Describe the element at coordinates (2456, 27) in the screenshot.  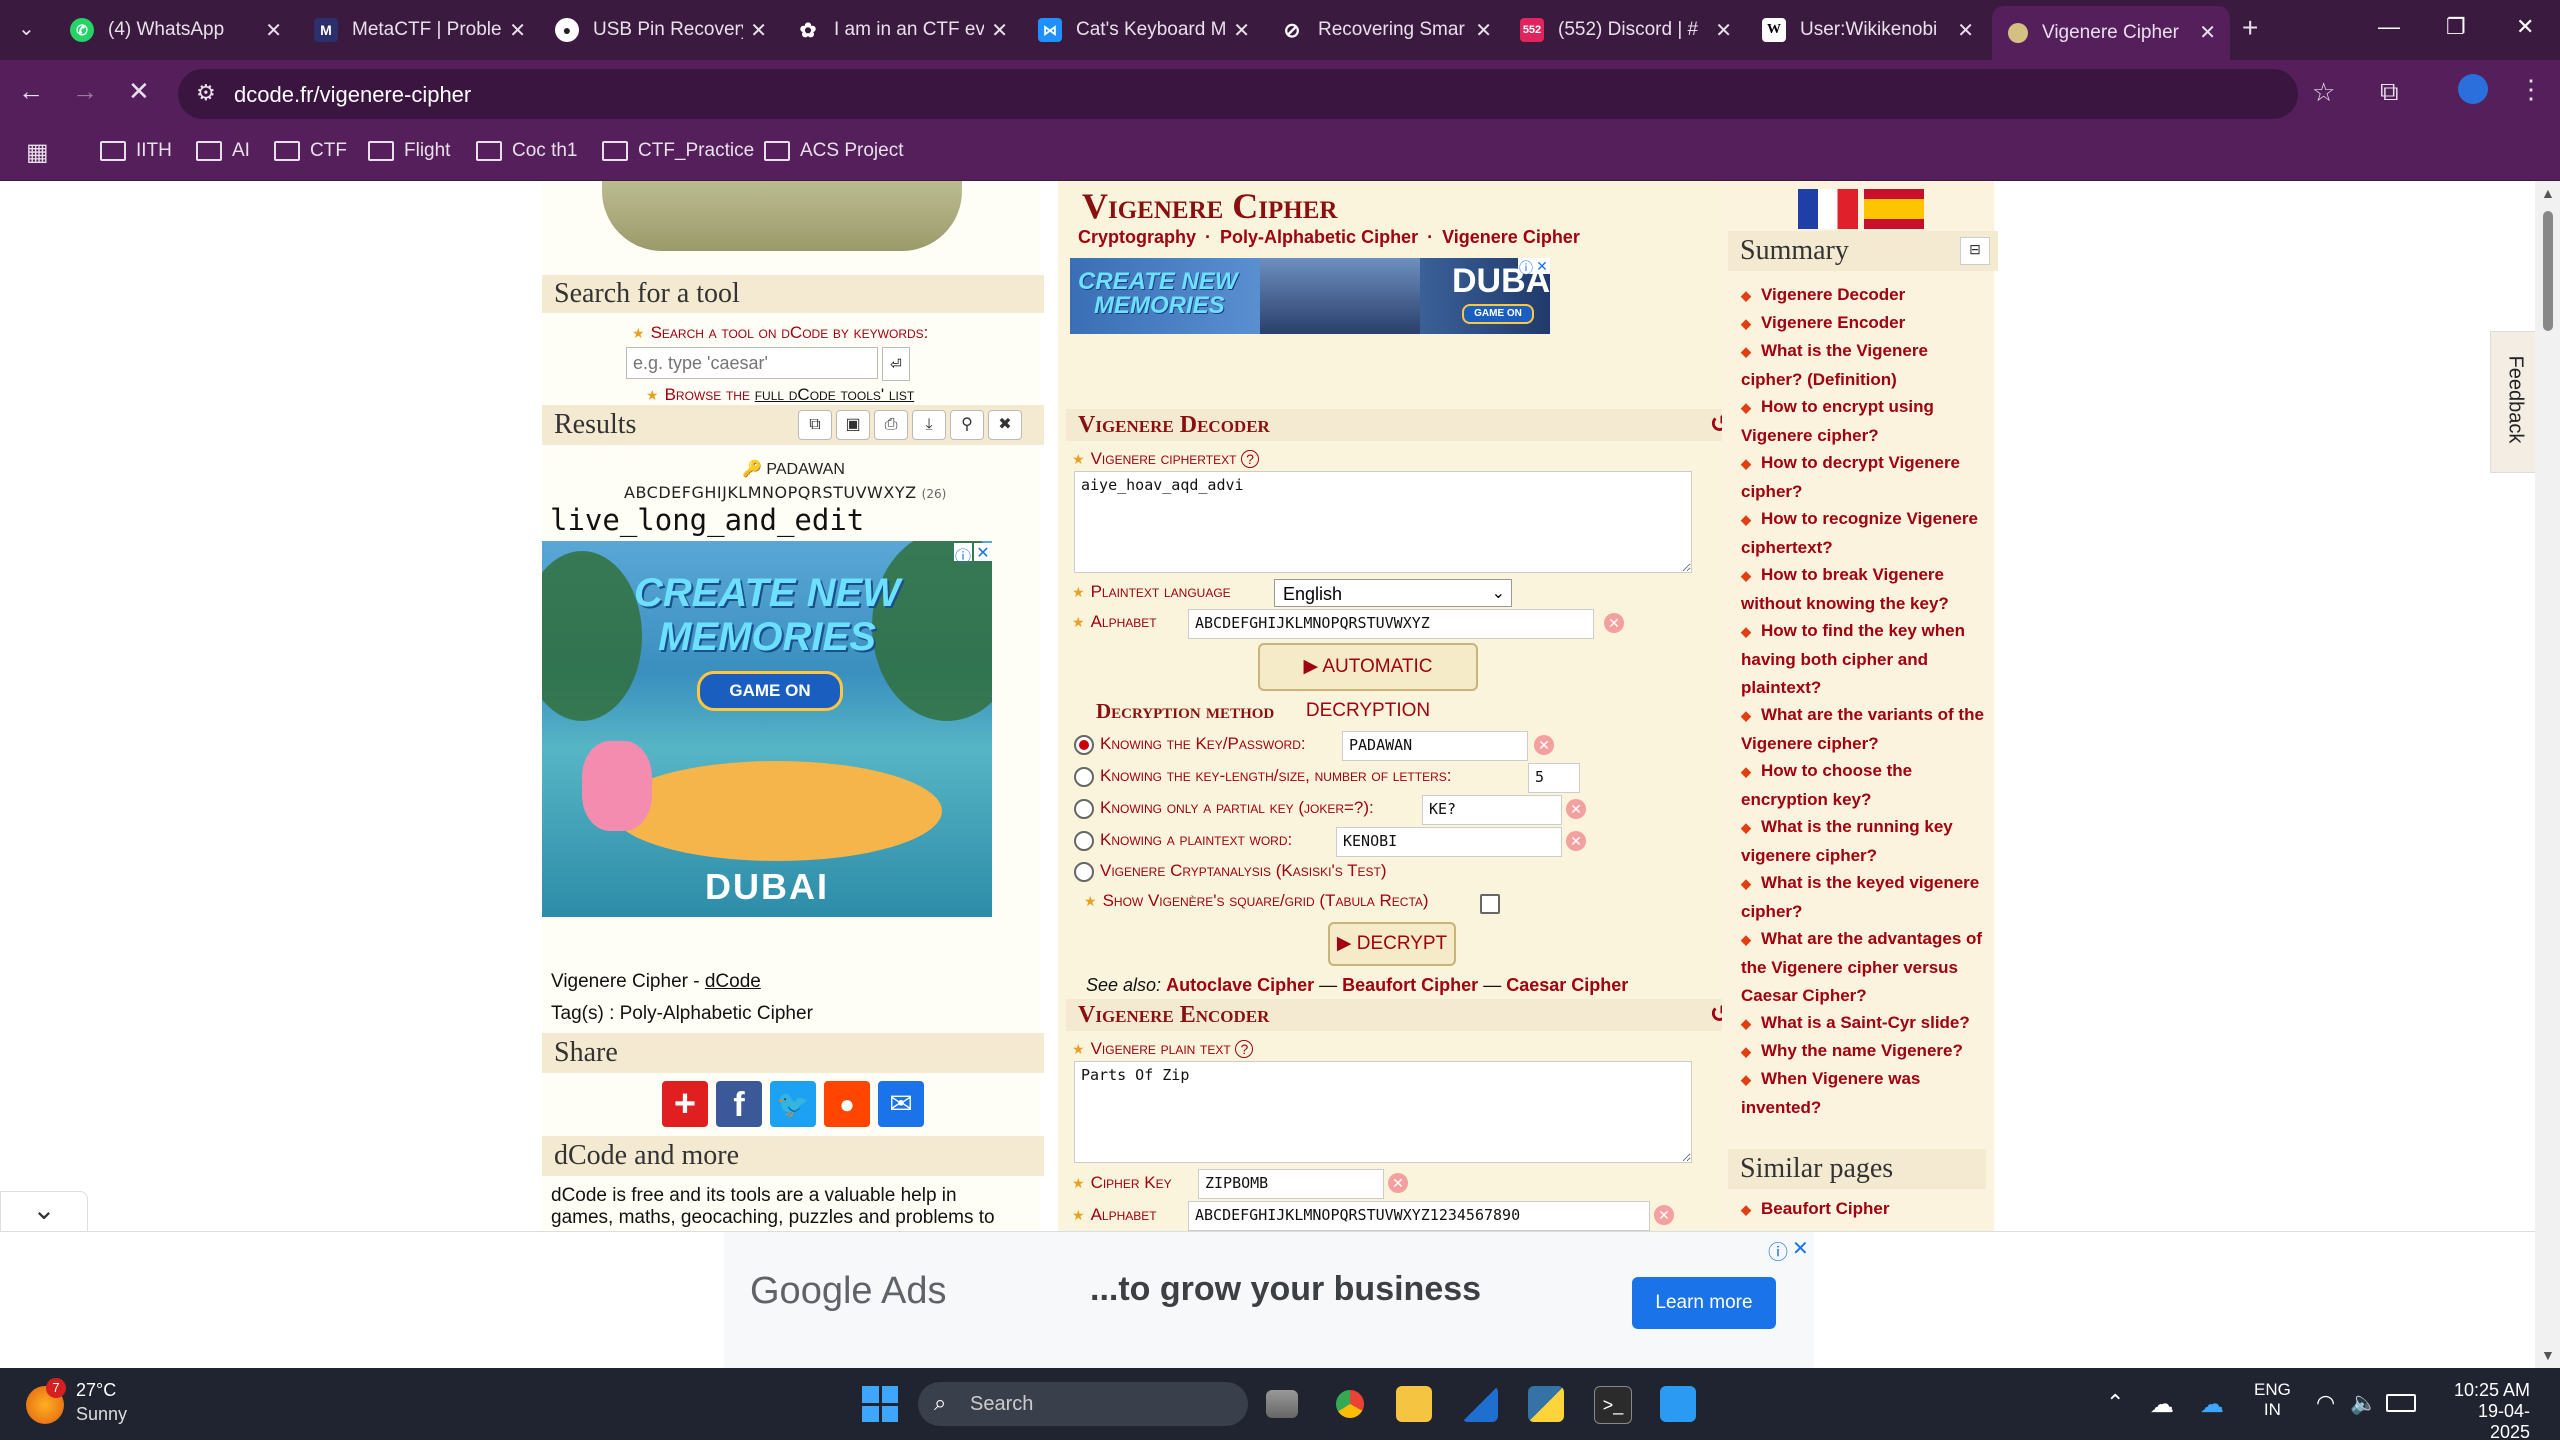
I see `restore-icon: ❐` at that location.